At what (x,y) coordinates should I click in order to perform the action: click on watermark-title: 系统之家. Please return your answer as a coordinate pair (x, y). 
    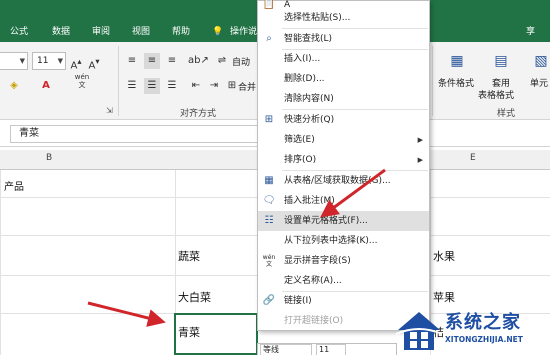
    Looking at the image, I should click on (483, 322).